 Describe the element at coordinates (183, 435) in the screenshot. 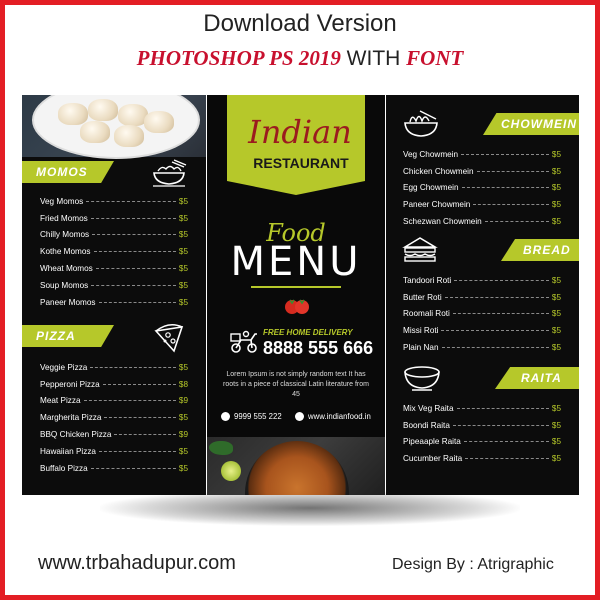

I see `item-price: $9` at that location.